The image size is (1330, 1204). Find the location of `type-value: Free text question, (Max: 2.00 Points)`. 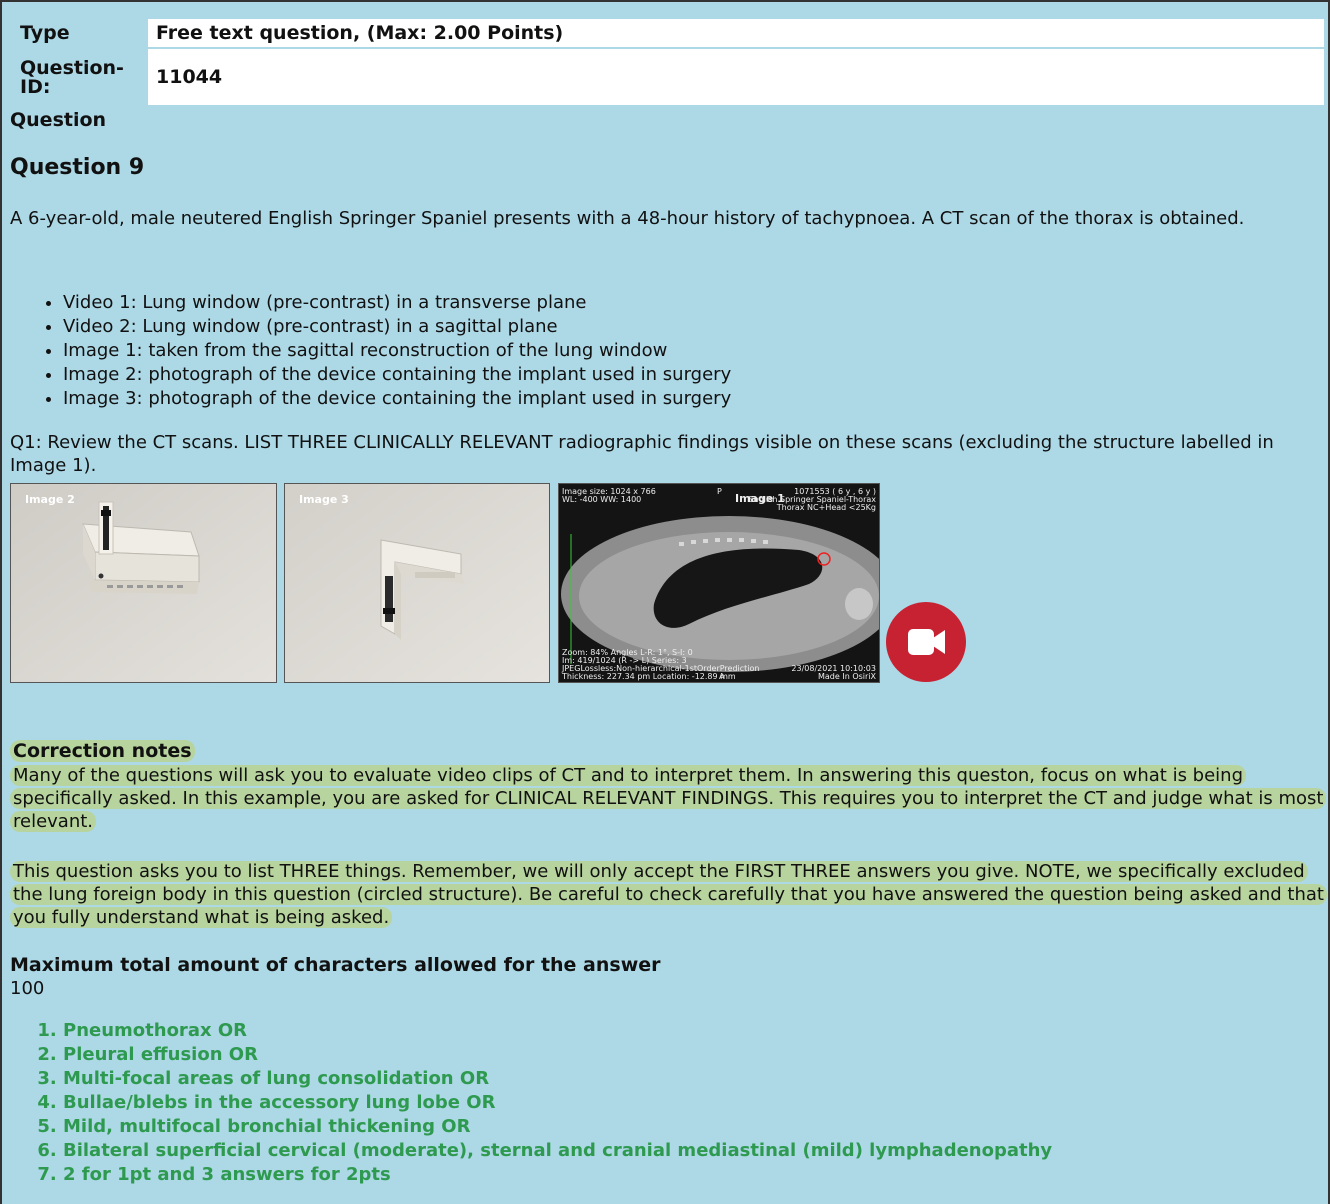

type-value: Free text question, (Max: 2.00 Points) is located at coordinates (736, 33).